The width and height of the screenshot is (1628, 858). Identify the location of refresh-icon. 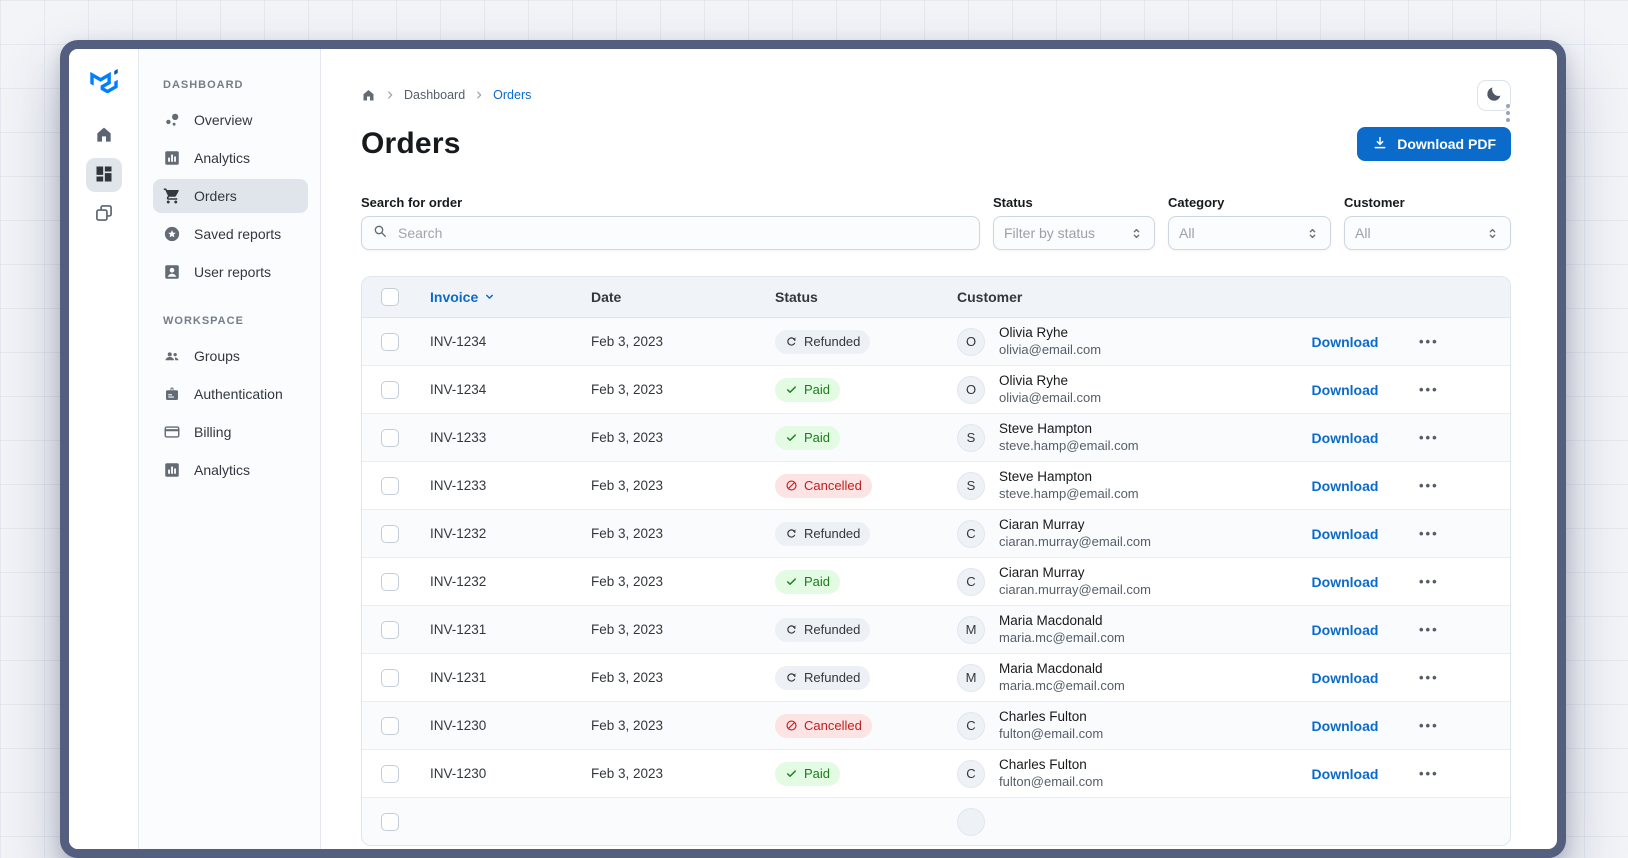
(791, 341).